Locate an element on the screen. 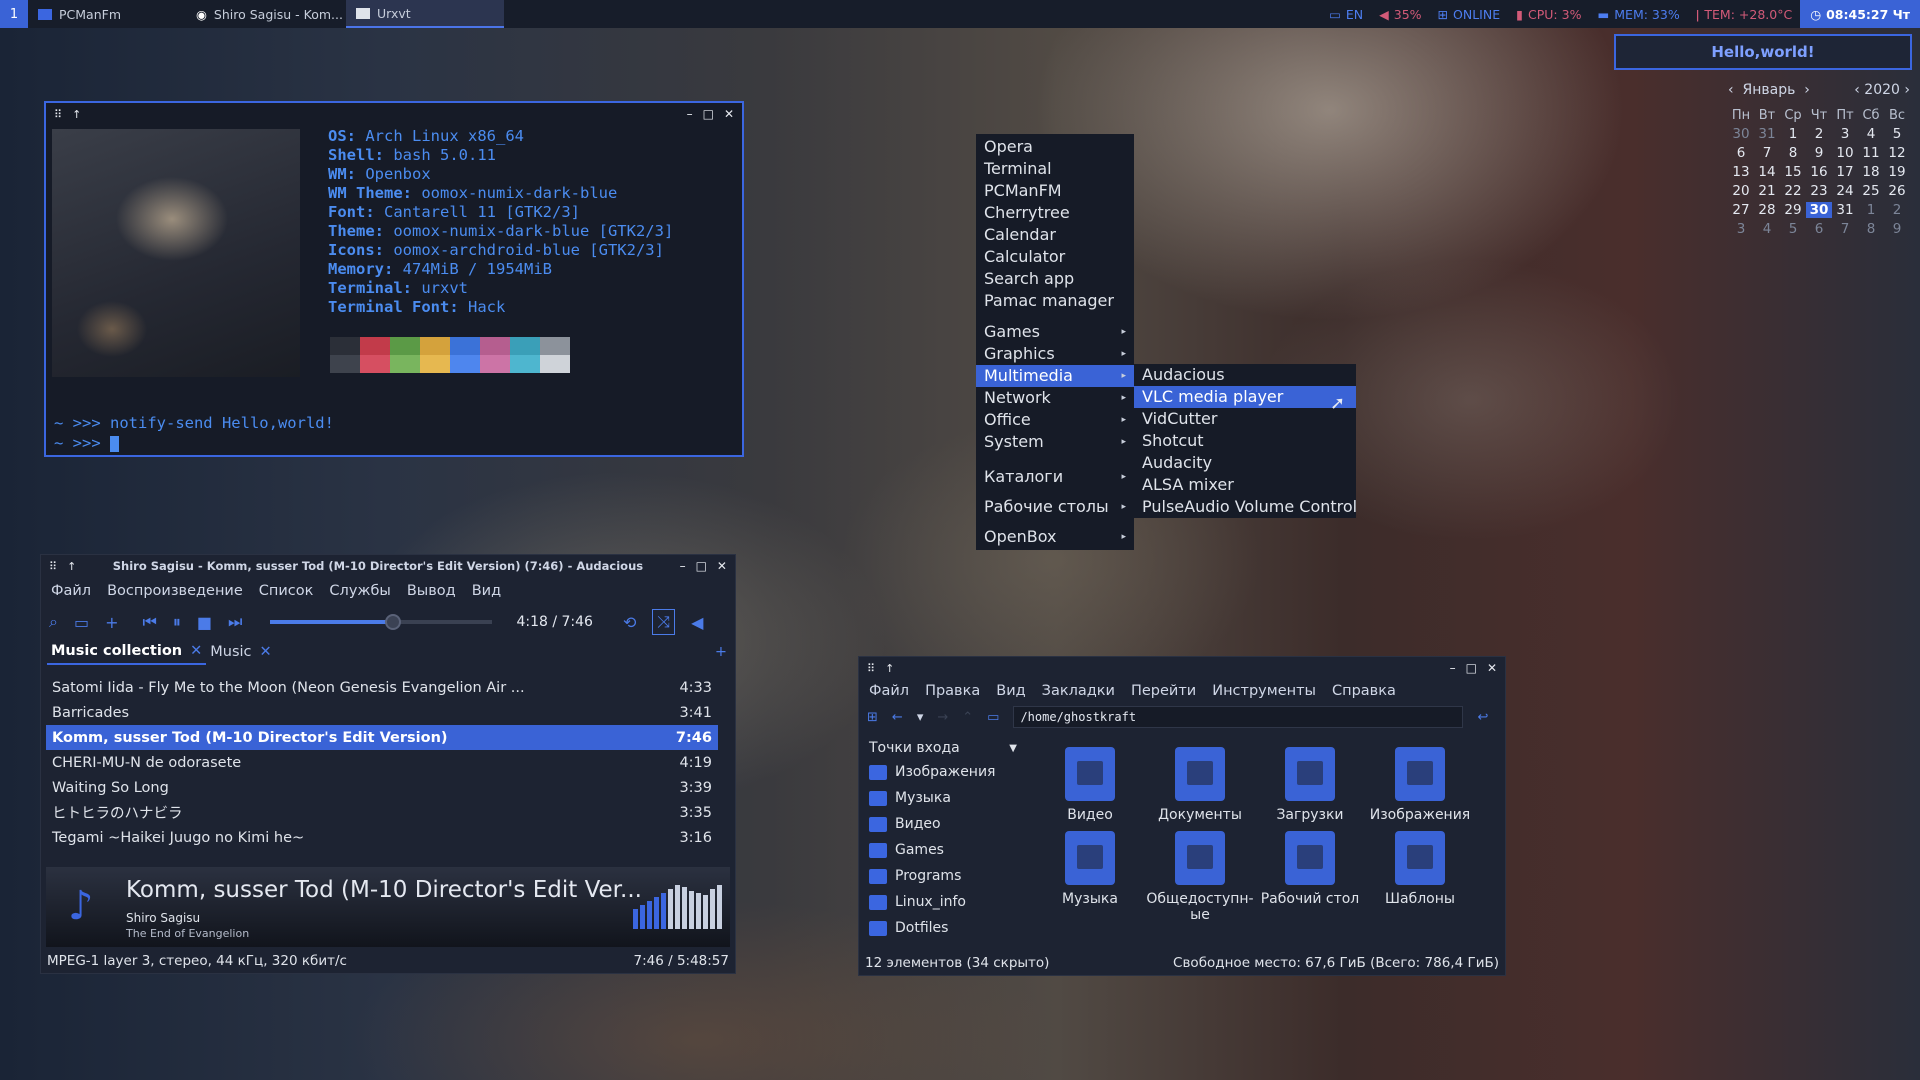 The width and height of the screenshot is (1920, 1080). pause-icon: ⏸ is located at coordinates (177, 622).